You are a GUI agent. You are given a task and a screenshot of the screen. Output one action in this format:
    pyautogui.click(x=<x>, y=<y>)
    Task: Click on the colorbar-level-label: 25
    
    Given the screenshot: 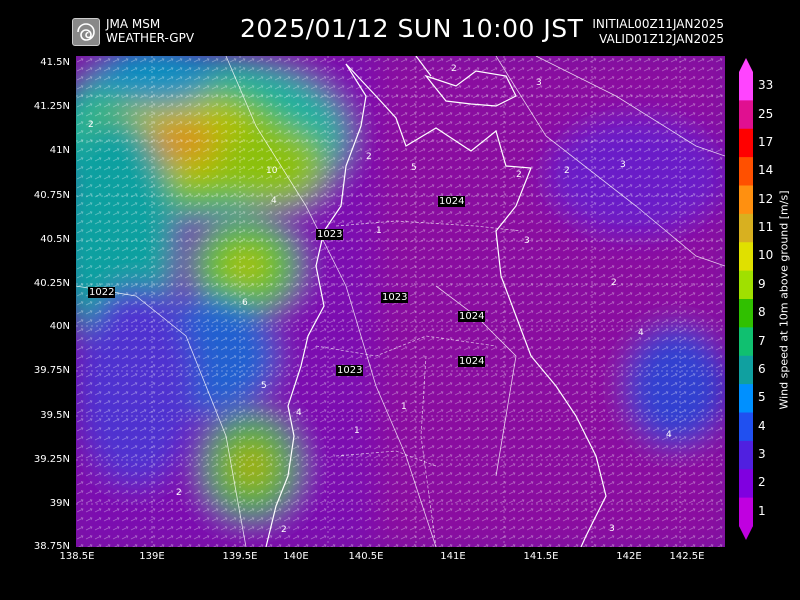 What is the action you would take?
    pyautogui.click(x=766, y=113)
    